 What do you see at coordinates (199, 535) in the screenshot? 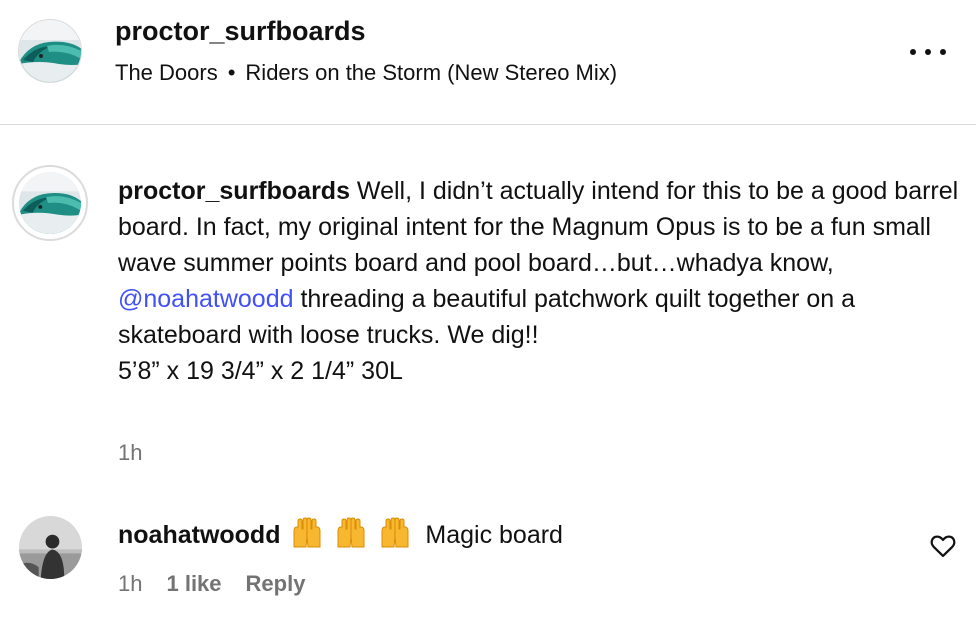
I see `comment-username: noahatwoodd` at bounding box center [199, 535].